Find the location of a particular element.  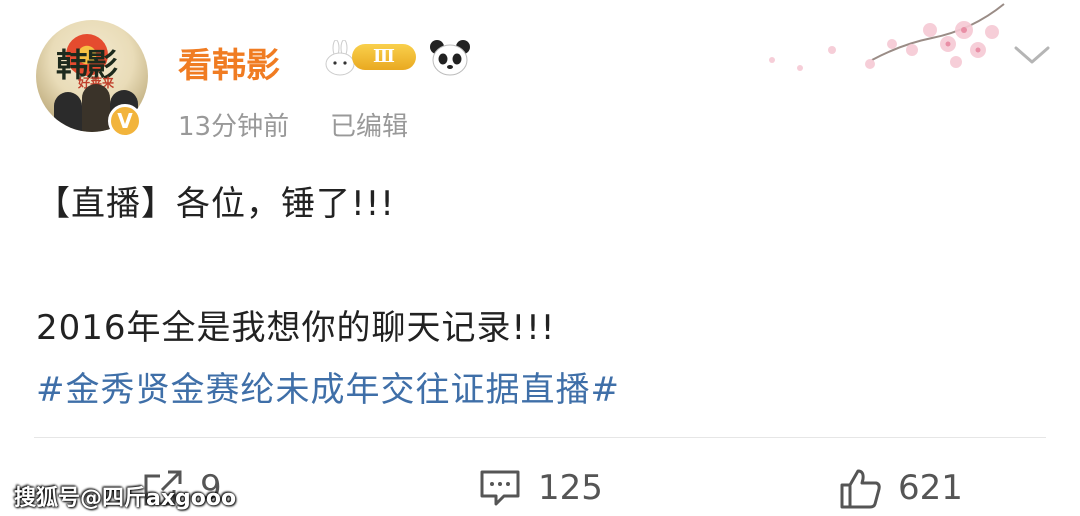

chevron-down-icon is located at coordinates (1032, 55).